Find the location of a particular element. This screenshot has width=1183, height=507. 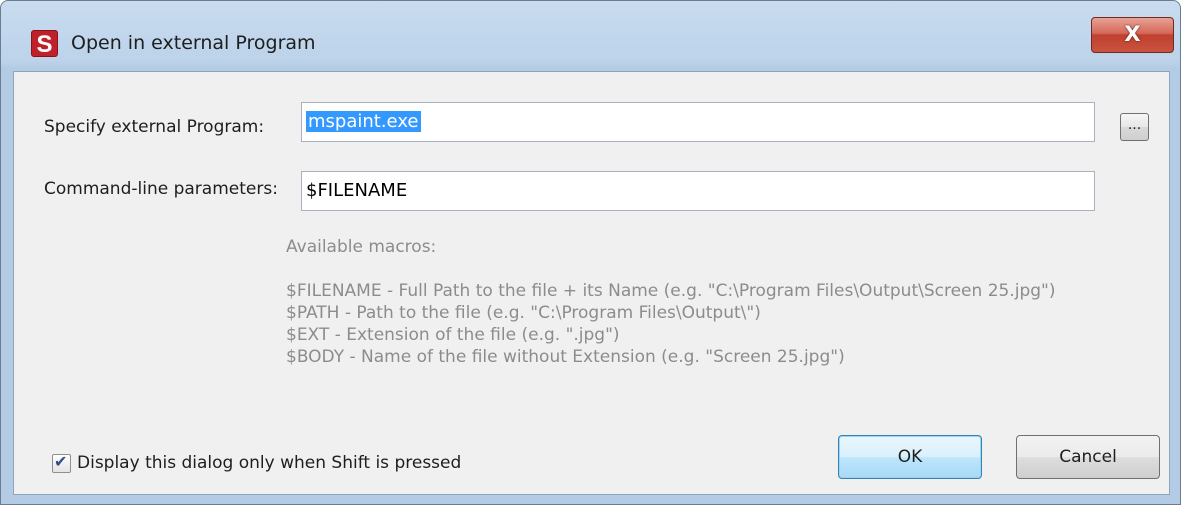

title-bar: S Open in external Program X is located at coordinates (590, 35).